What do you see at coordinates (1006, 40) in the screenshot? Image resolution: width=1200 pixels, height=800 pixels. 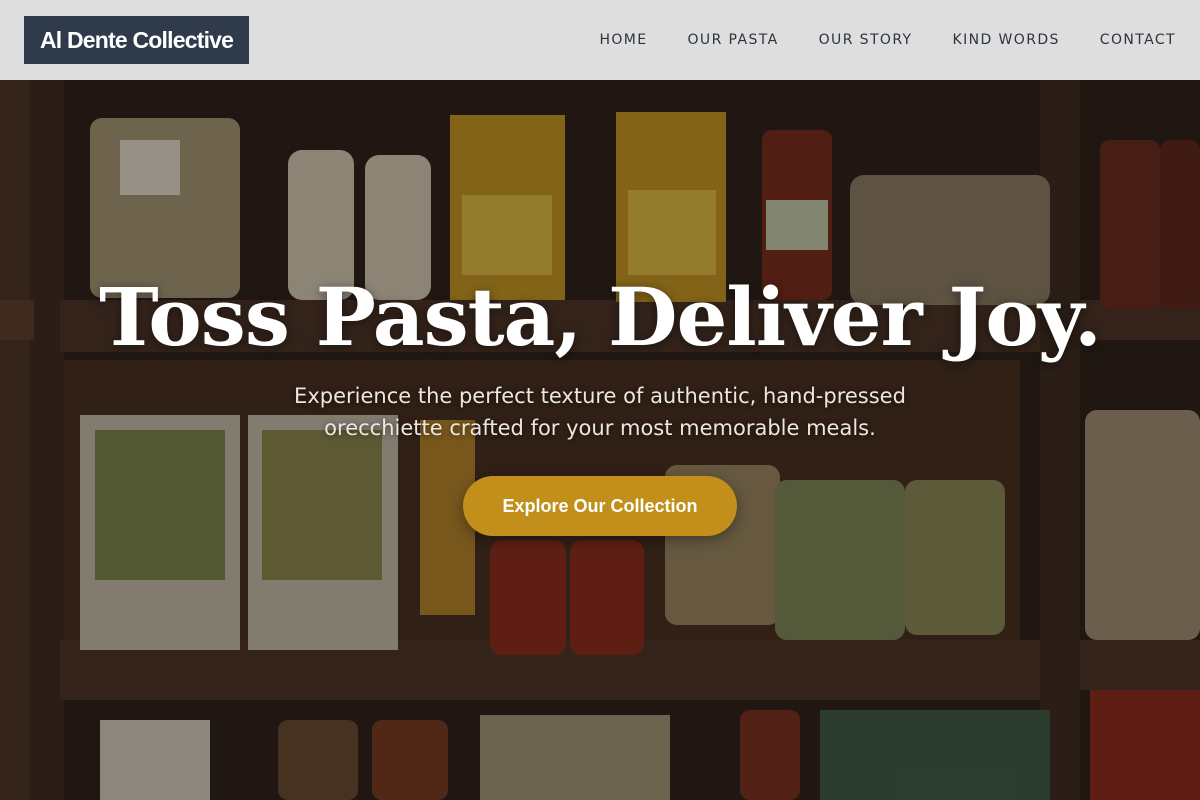 I see `nav-kind-words: KIND WORDS` at bounding box center [1006, 40].